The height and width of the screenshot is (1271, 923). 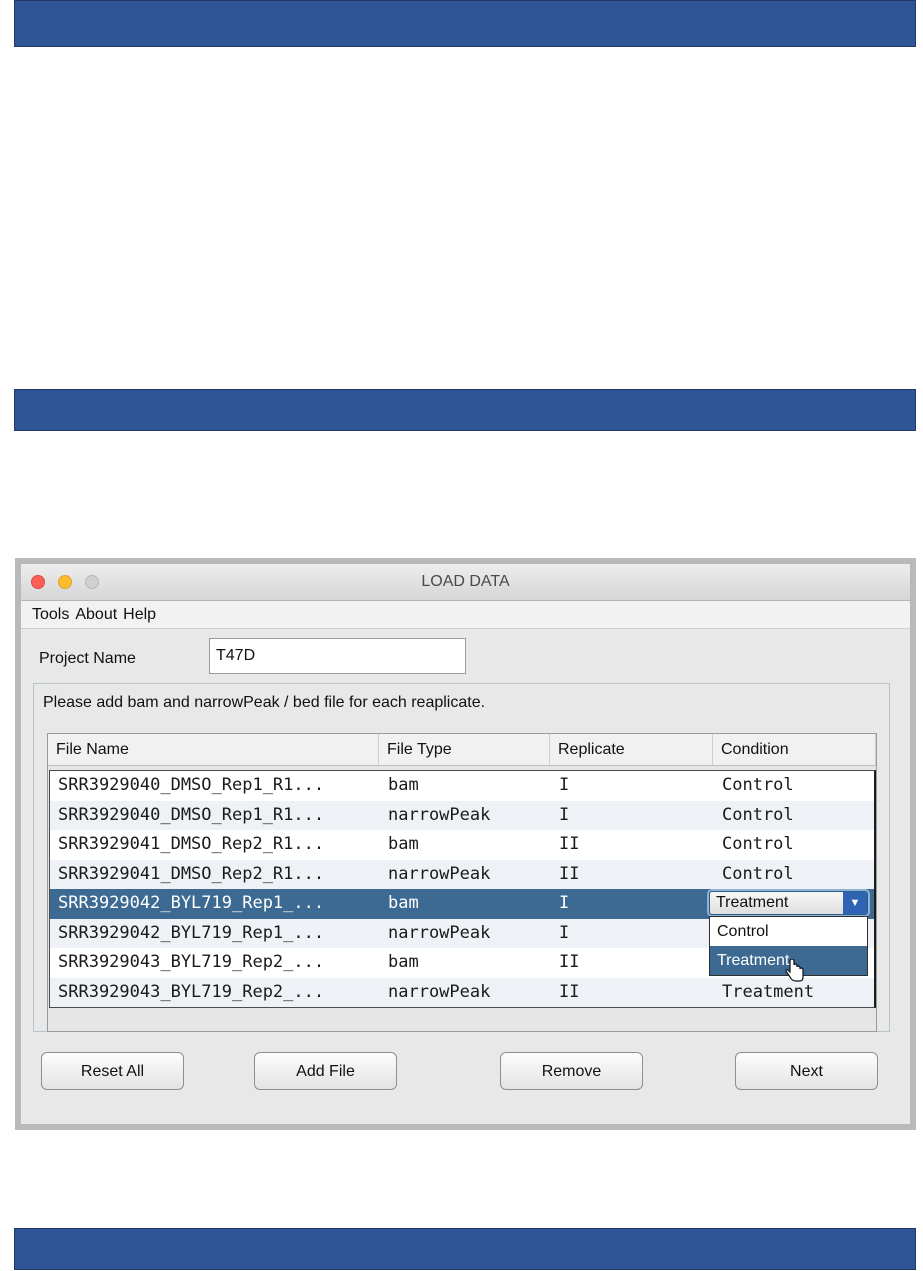 I want to click on menu-about: About, so click(x=96, y=615).